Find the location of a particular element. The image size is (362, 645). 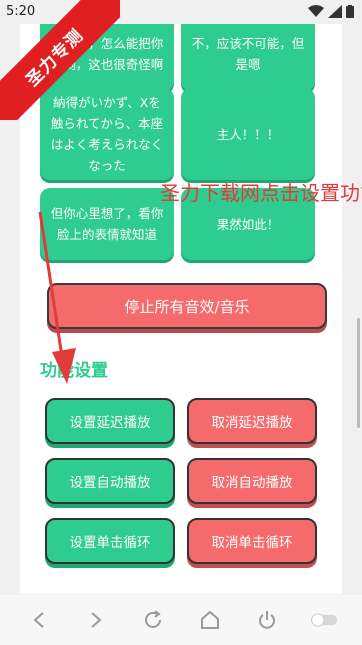

status-icons is located at coordinates (331, 11).